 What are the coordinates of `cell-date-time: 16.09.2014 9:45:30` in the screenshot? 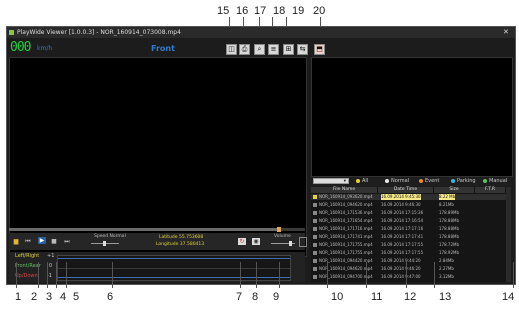 It's located at (401, 197).